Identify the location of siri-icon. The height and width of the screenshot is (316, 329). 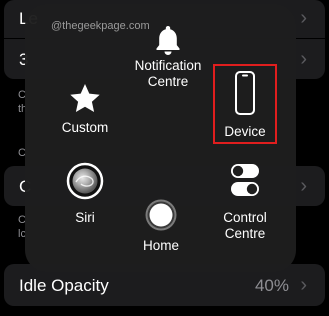
(85, 186).